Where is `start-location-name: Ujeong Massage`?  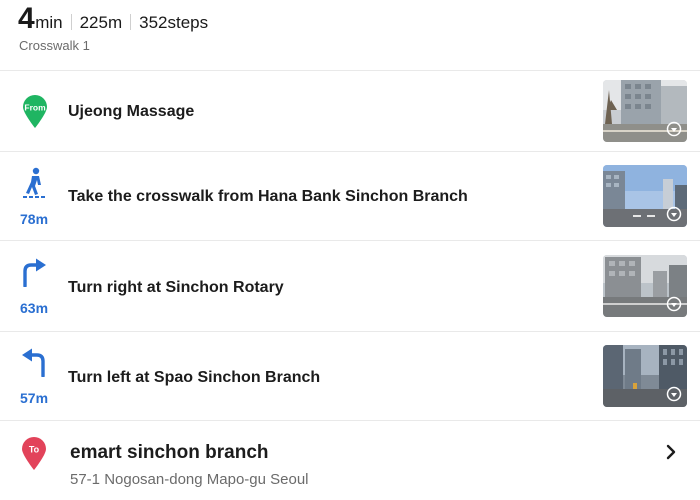
start-location-name: Ujeong Massage is located at coordinates (131, 111).